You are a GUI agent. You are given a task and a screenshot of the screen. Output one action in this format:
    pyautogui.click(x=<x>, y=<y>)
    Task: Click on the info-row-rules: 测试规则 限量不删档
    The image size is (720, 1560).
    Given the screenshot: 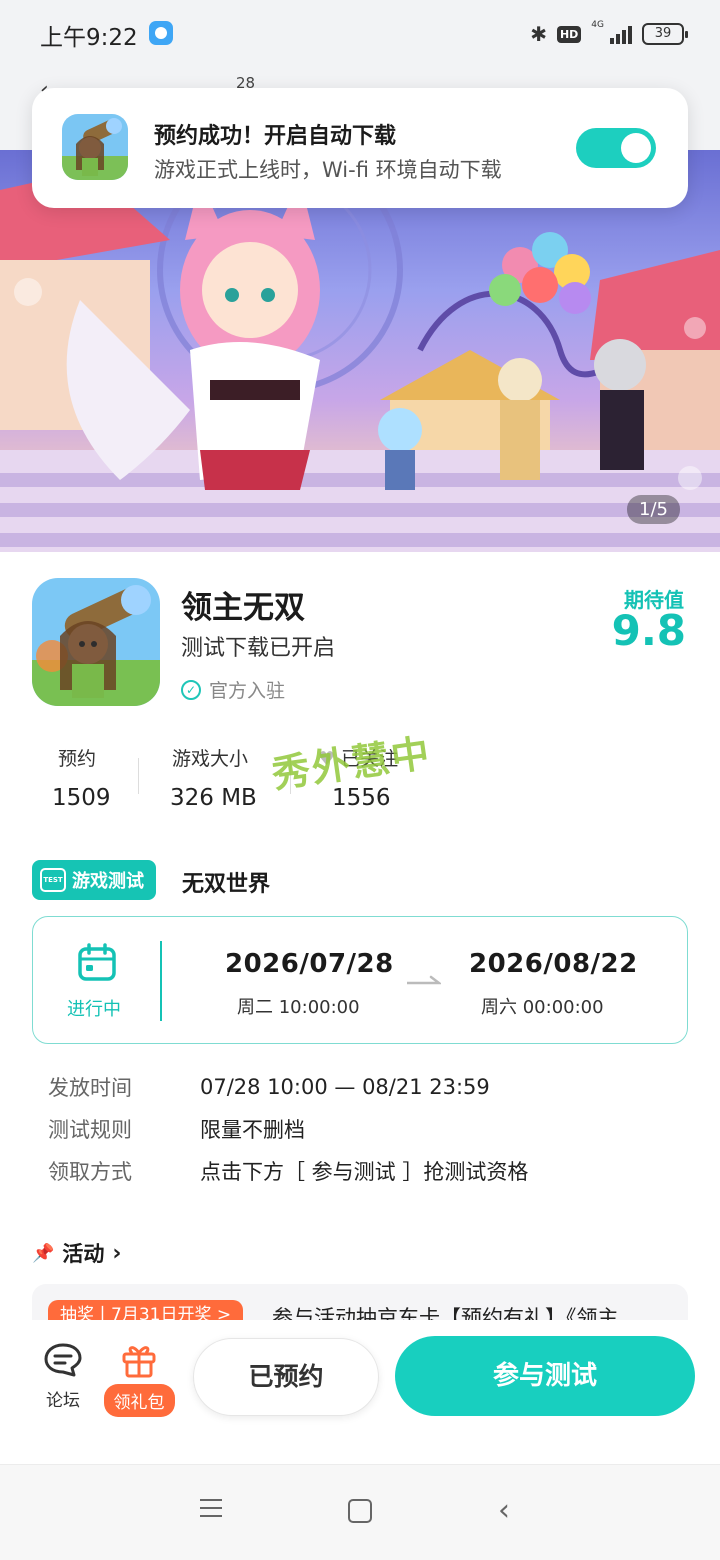 What is the action you would take?
    pyautogui.click(x=288, y=1129)
    